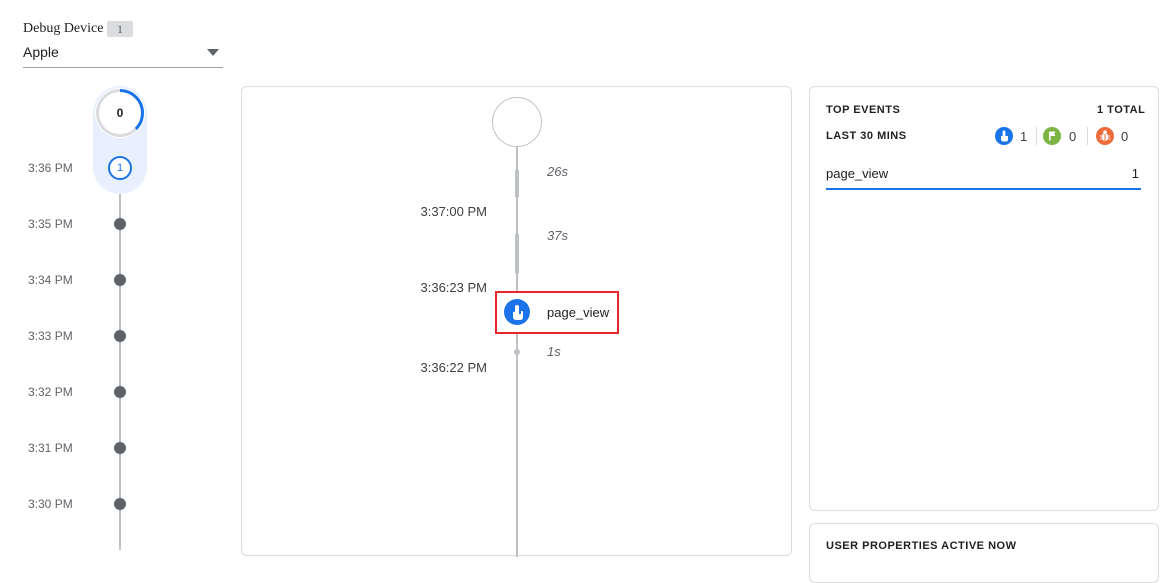  Describe the element at coordinates (1073, 136) in the screenshot. I see `flag-count: 0` at that location.